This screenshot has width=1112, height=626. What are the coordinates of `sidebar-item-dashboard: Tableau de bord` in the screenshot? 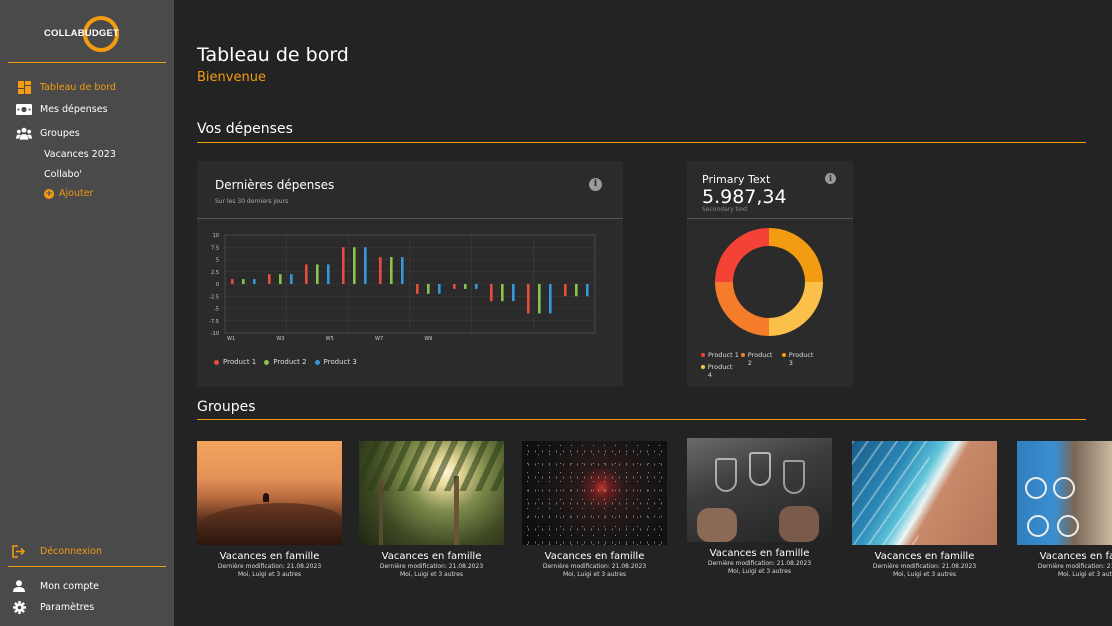 It's located at (66, 87).